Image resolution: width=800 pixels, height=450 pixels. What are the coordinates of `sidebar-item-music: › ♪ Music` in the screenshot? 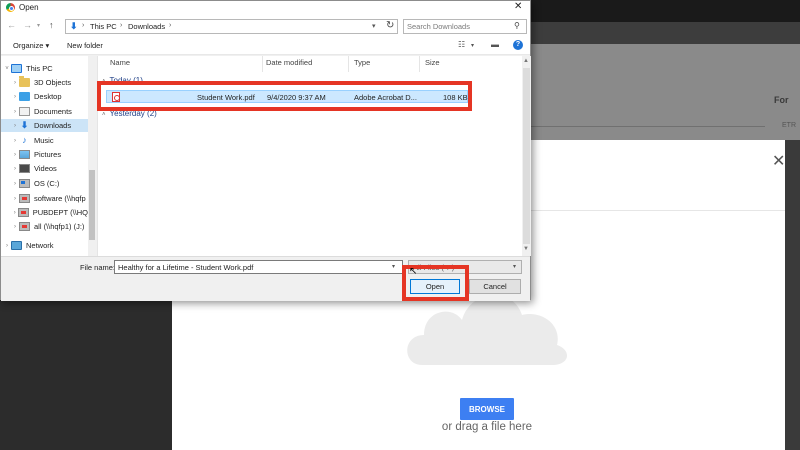 It's located at (49, 140).